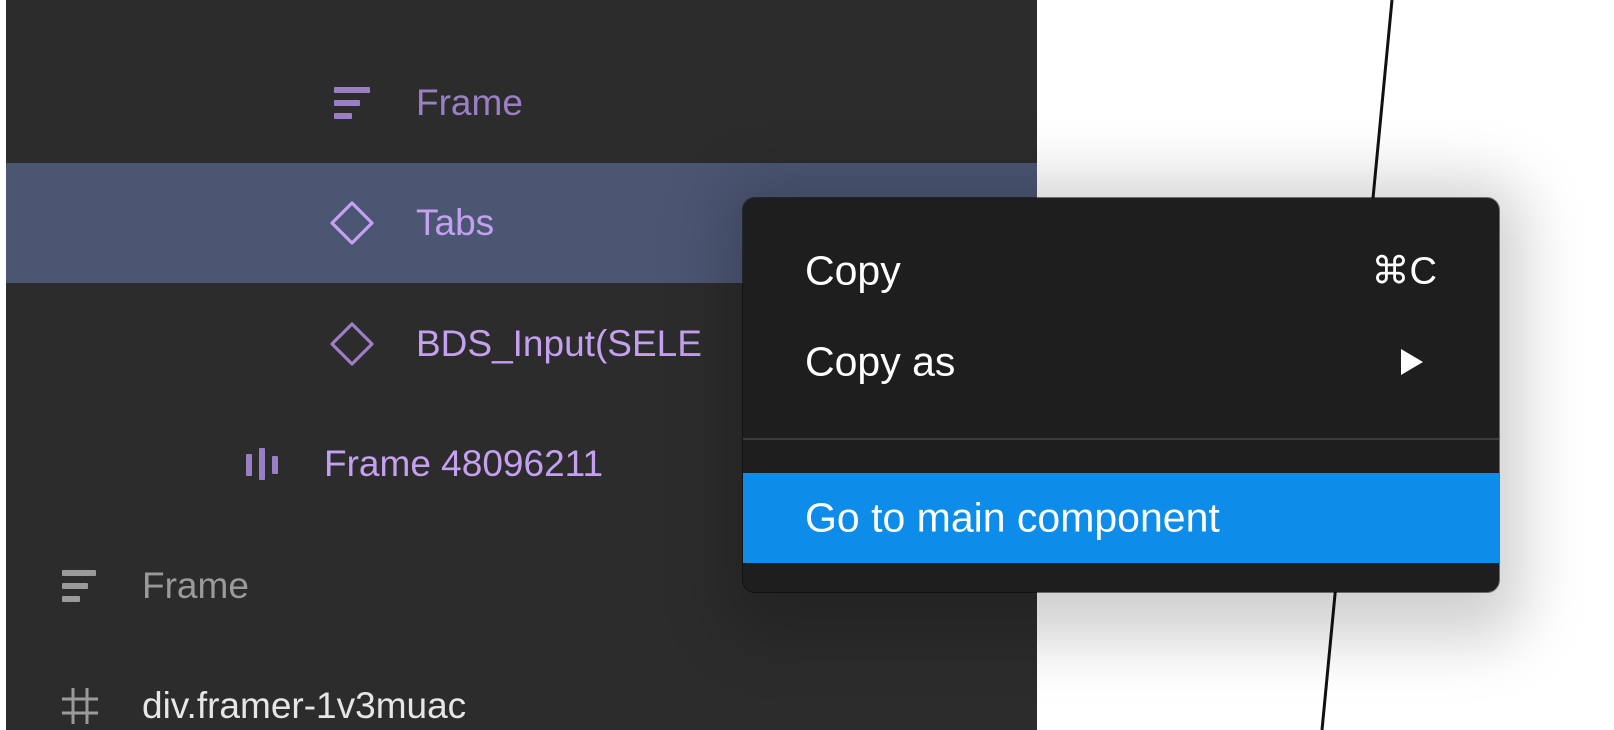 The height and width of the screenshot is (730, 1614). What do you see at coordinates (853, 270) in the screenshot?
I see `menu-item-label: Copy` at bounding box center [853, 270].